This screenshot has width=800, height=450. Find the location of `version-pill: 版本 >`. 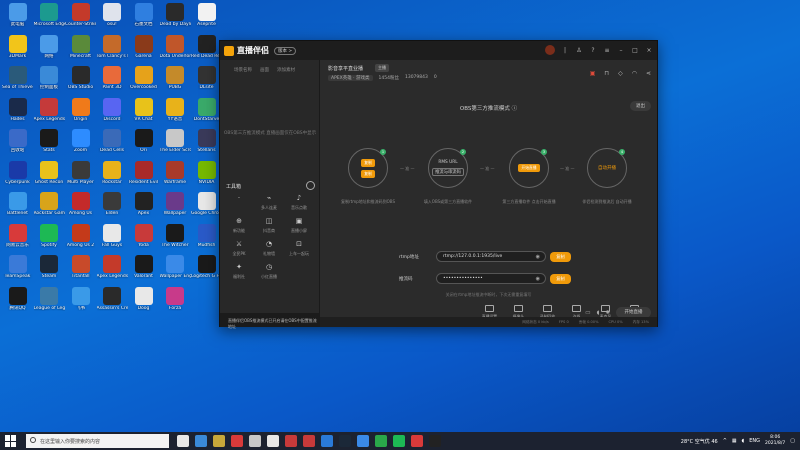

version-pill: 版本 > is located at coordinates (285, 50).